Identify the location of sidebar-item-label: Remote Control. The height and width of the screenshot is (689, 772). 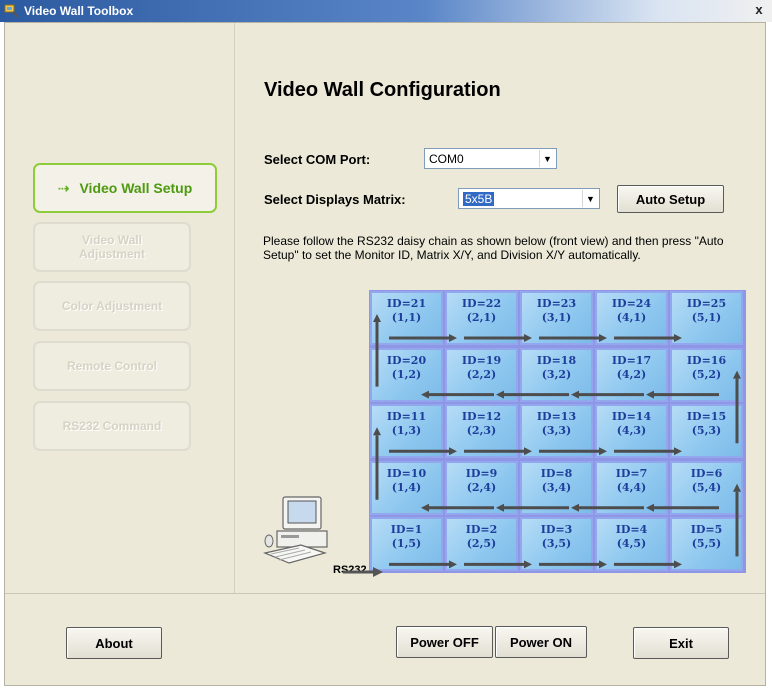
(112, 366).